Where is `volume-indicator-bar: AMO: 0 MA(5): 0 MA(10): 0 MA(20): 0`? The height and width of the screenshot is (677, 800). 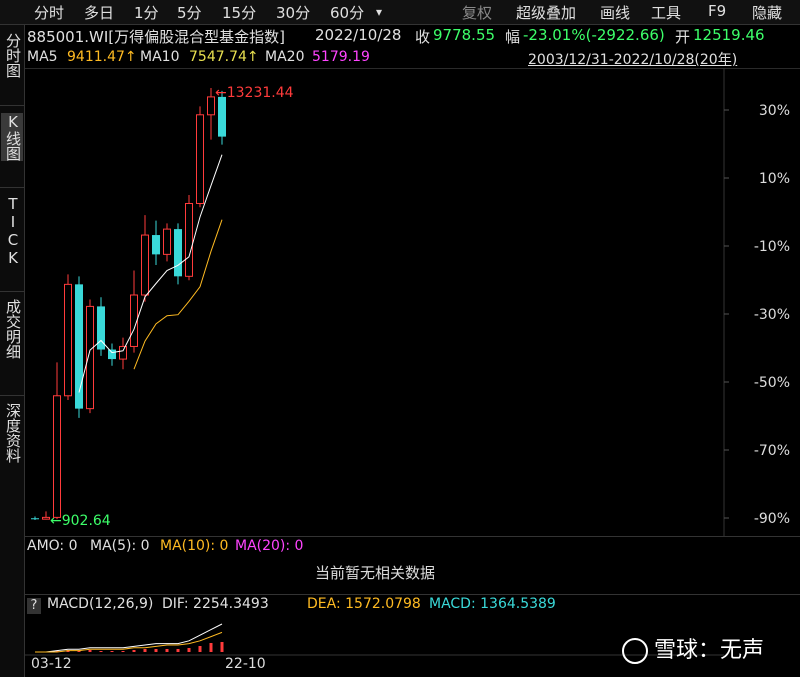 volume-indicator-bar: AMO: 0 MA(5): 0 MA(10): 0 MA(20): 0 is located at coordinates (412, 546).